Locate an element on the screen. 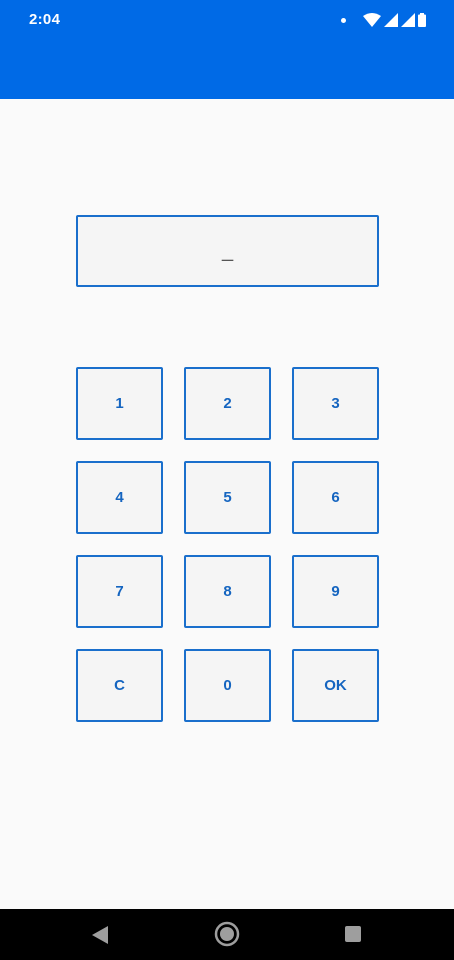 Image resolution: width=454 pixels, height=960 pixels. key-5: 5 is located at coordinates (227, 497).